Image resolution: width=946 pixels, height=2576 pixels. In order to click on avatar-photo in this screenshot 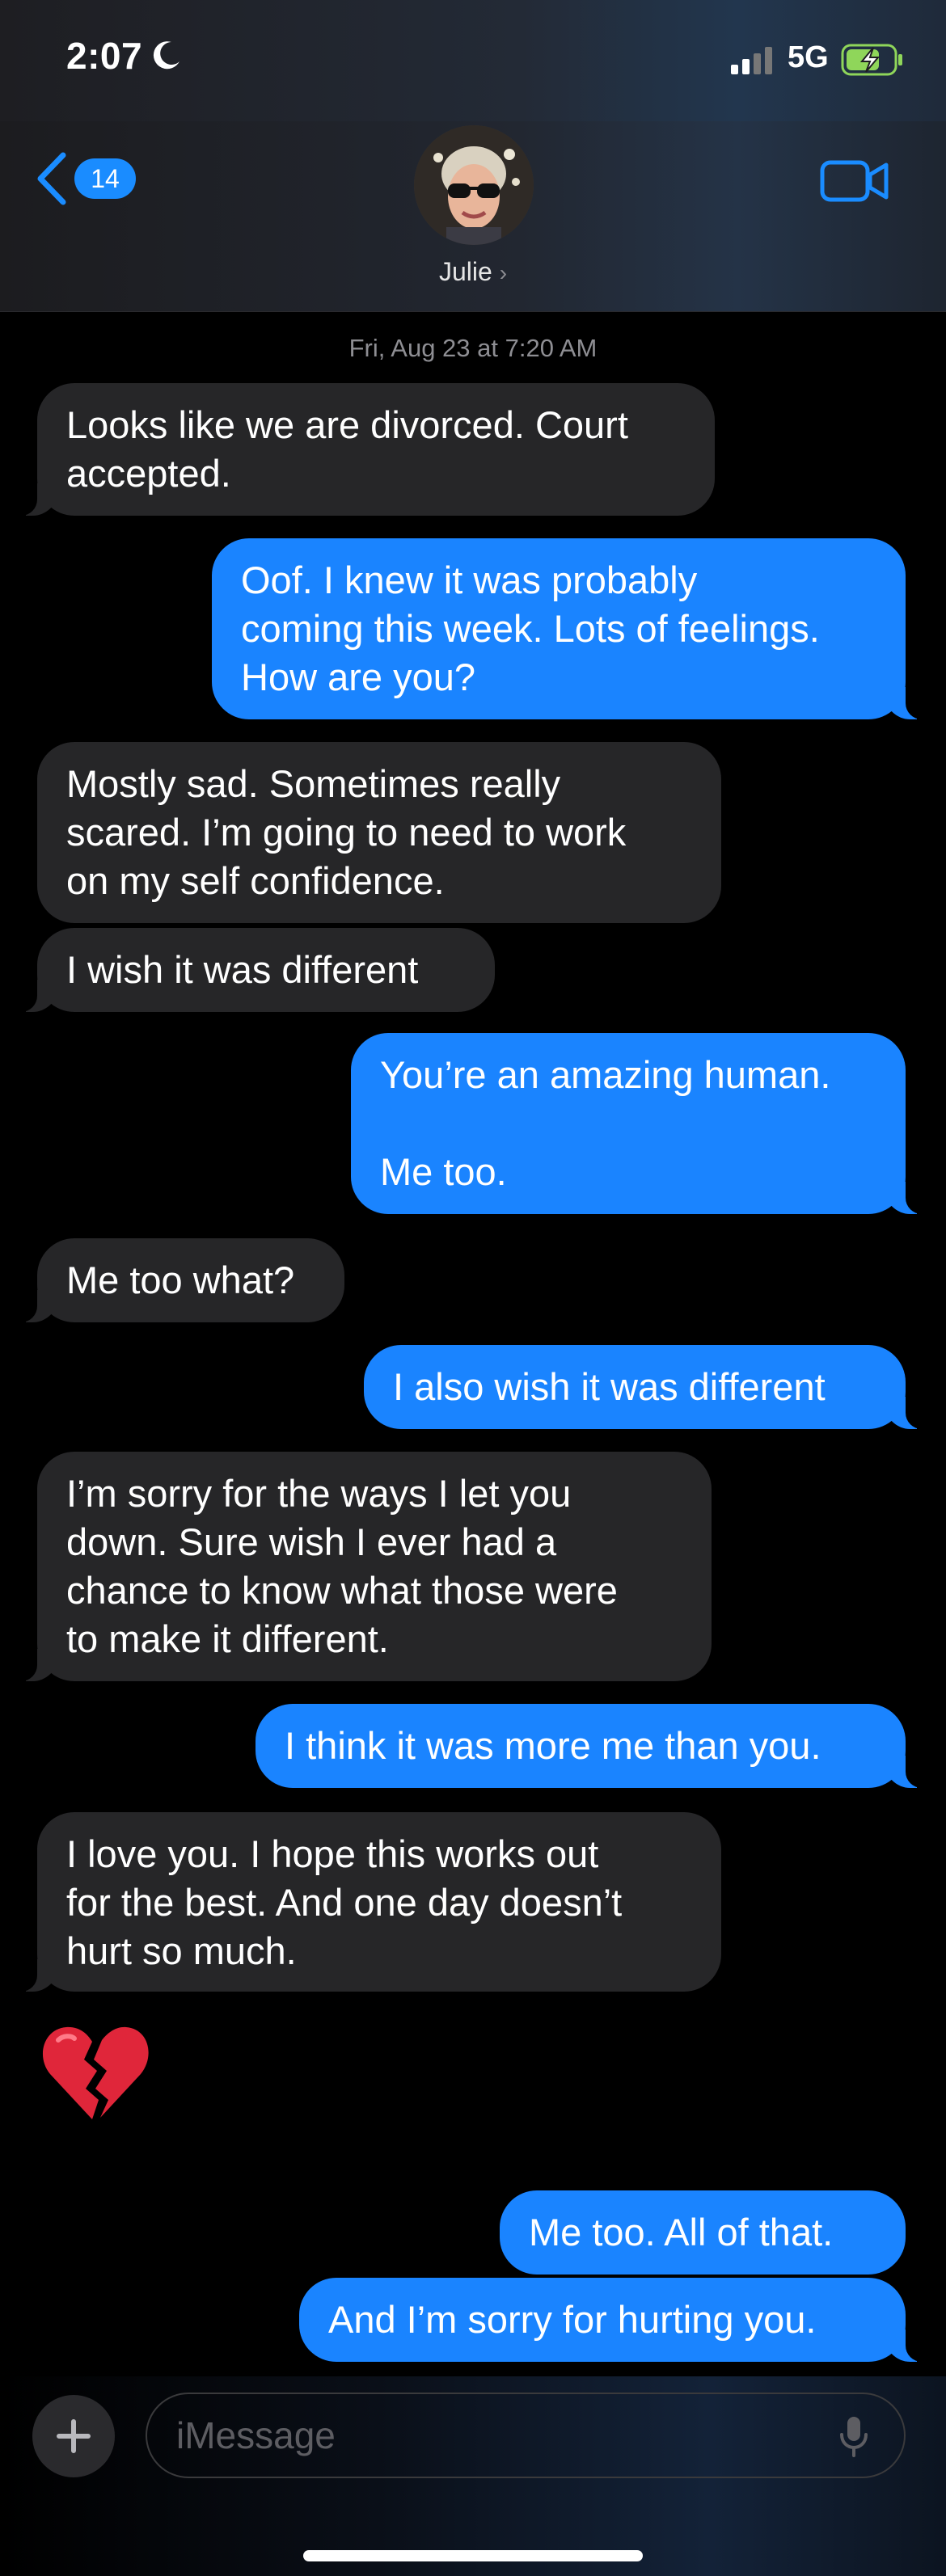, I will do `click(474, 185)`.